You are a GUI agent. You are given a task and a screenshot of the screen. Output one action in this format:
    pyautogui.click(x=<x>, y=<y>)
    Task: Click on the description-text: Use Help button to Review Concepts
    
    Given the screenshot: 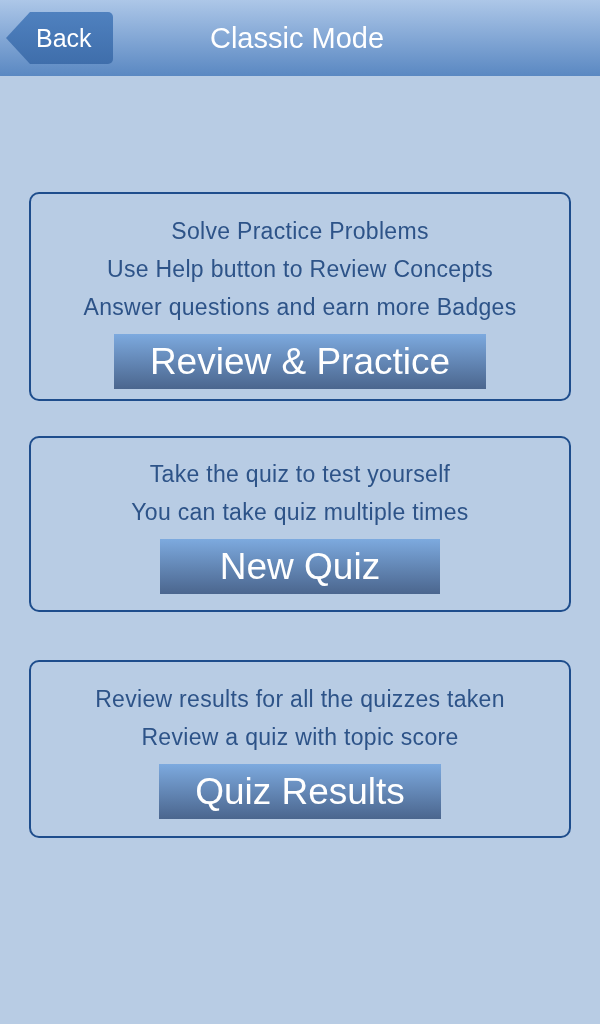 What is the action you would take?
    pyautogui.click(x=300, y=269)
    